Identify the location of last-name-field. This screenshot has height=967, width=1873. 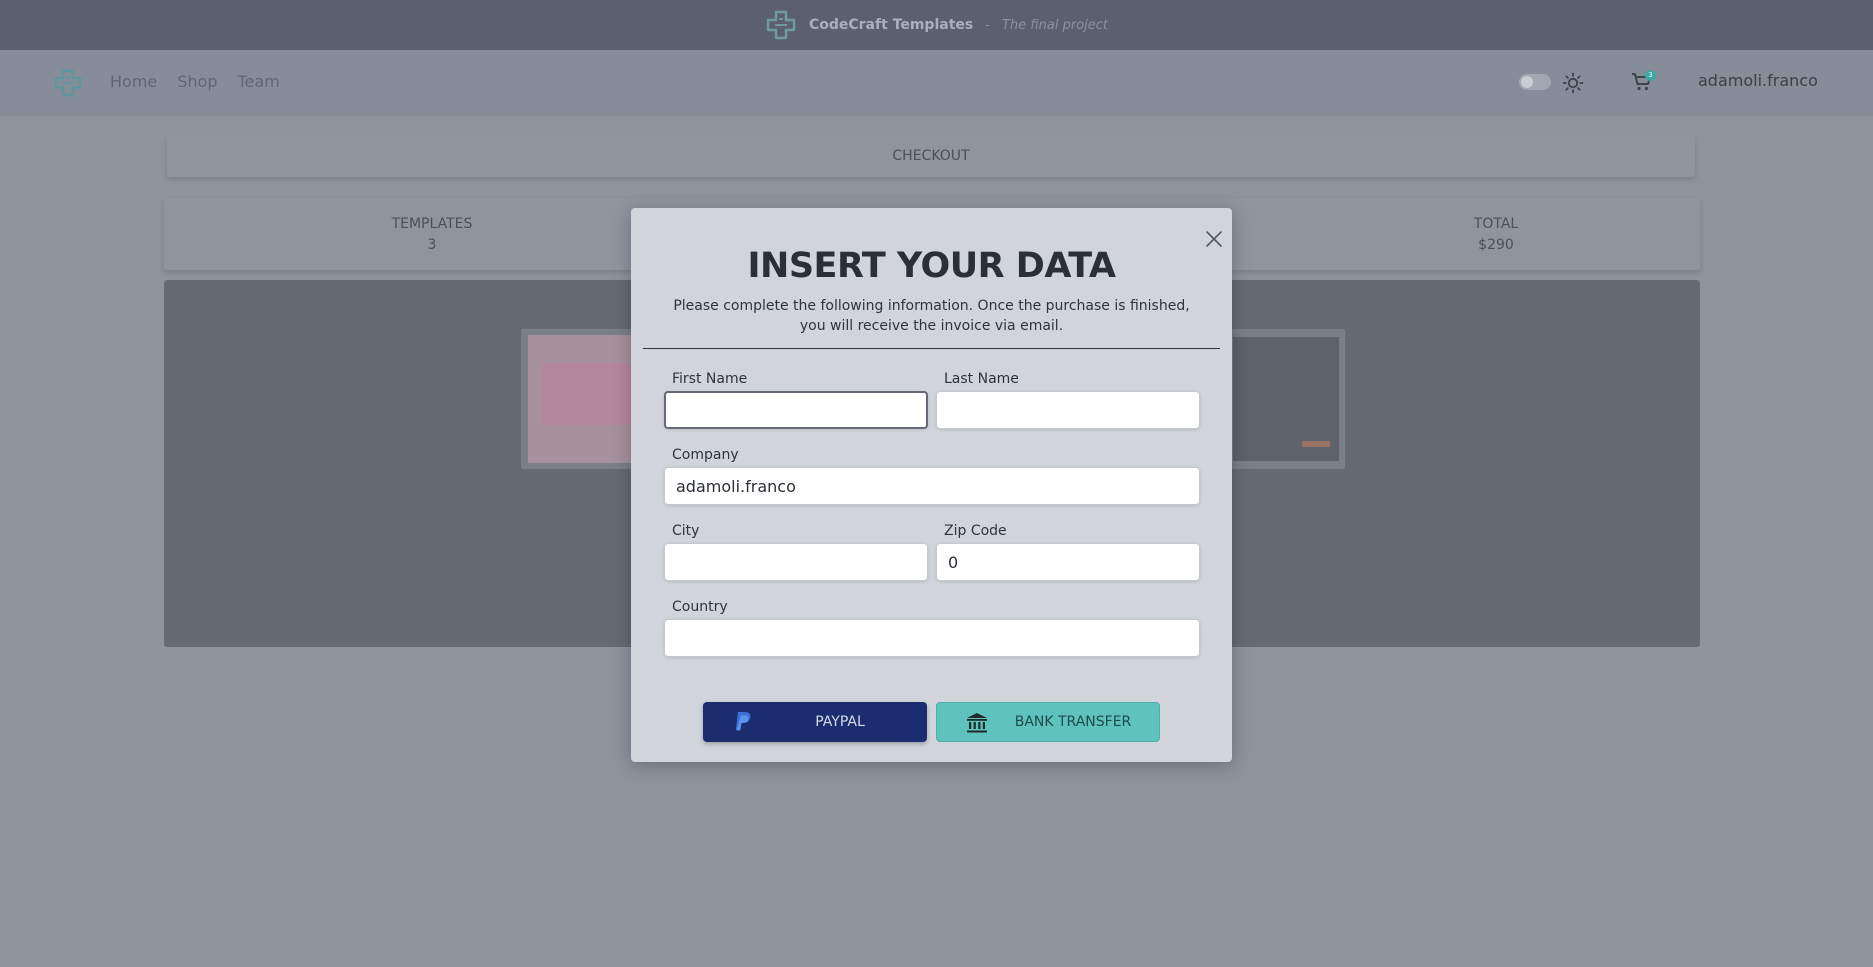
(1068, 410).